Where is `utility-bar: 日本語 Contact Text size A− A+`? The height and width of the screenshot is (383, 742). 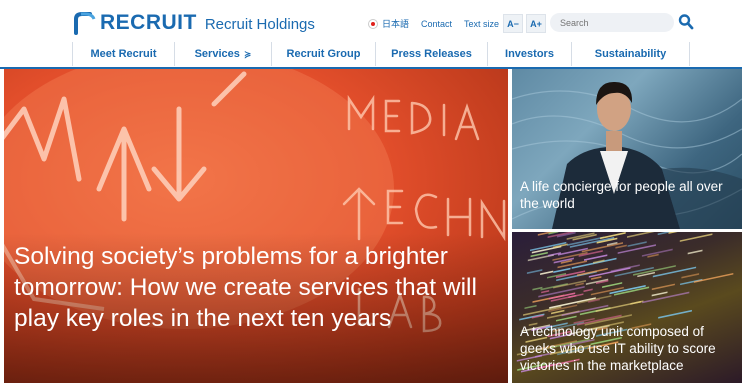 utility-bar: 日本語 Contact Text size A− A+ is located at coordinates (458, 23).